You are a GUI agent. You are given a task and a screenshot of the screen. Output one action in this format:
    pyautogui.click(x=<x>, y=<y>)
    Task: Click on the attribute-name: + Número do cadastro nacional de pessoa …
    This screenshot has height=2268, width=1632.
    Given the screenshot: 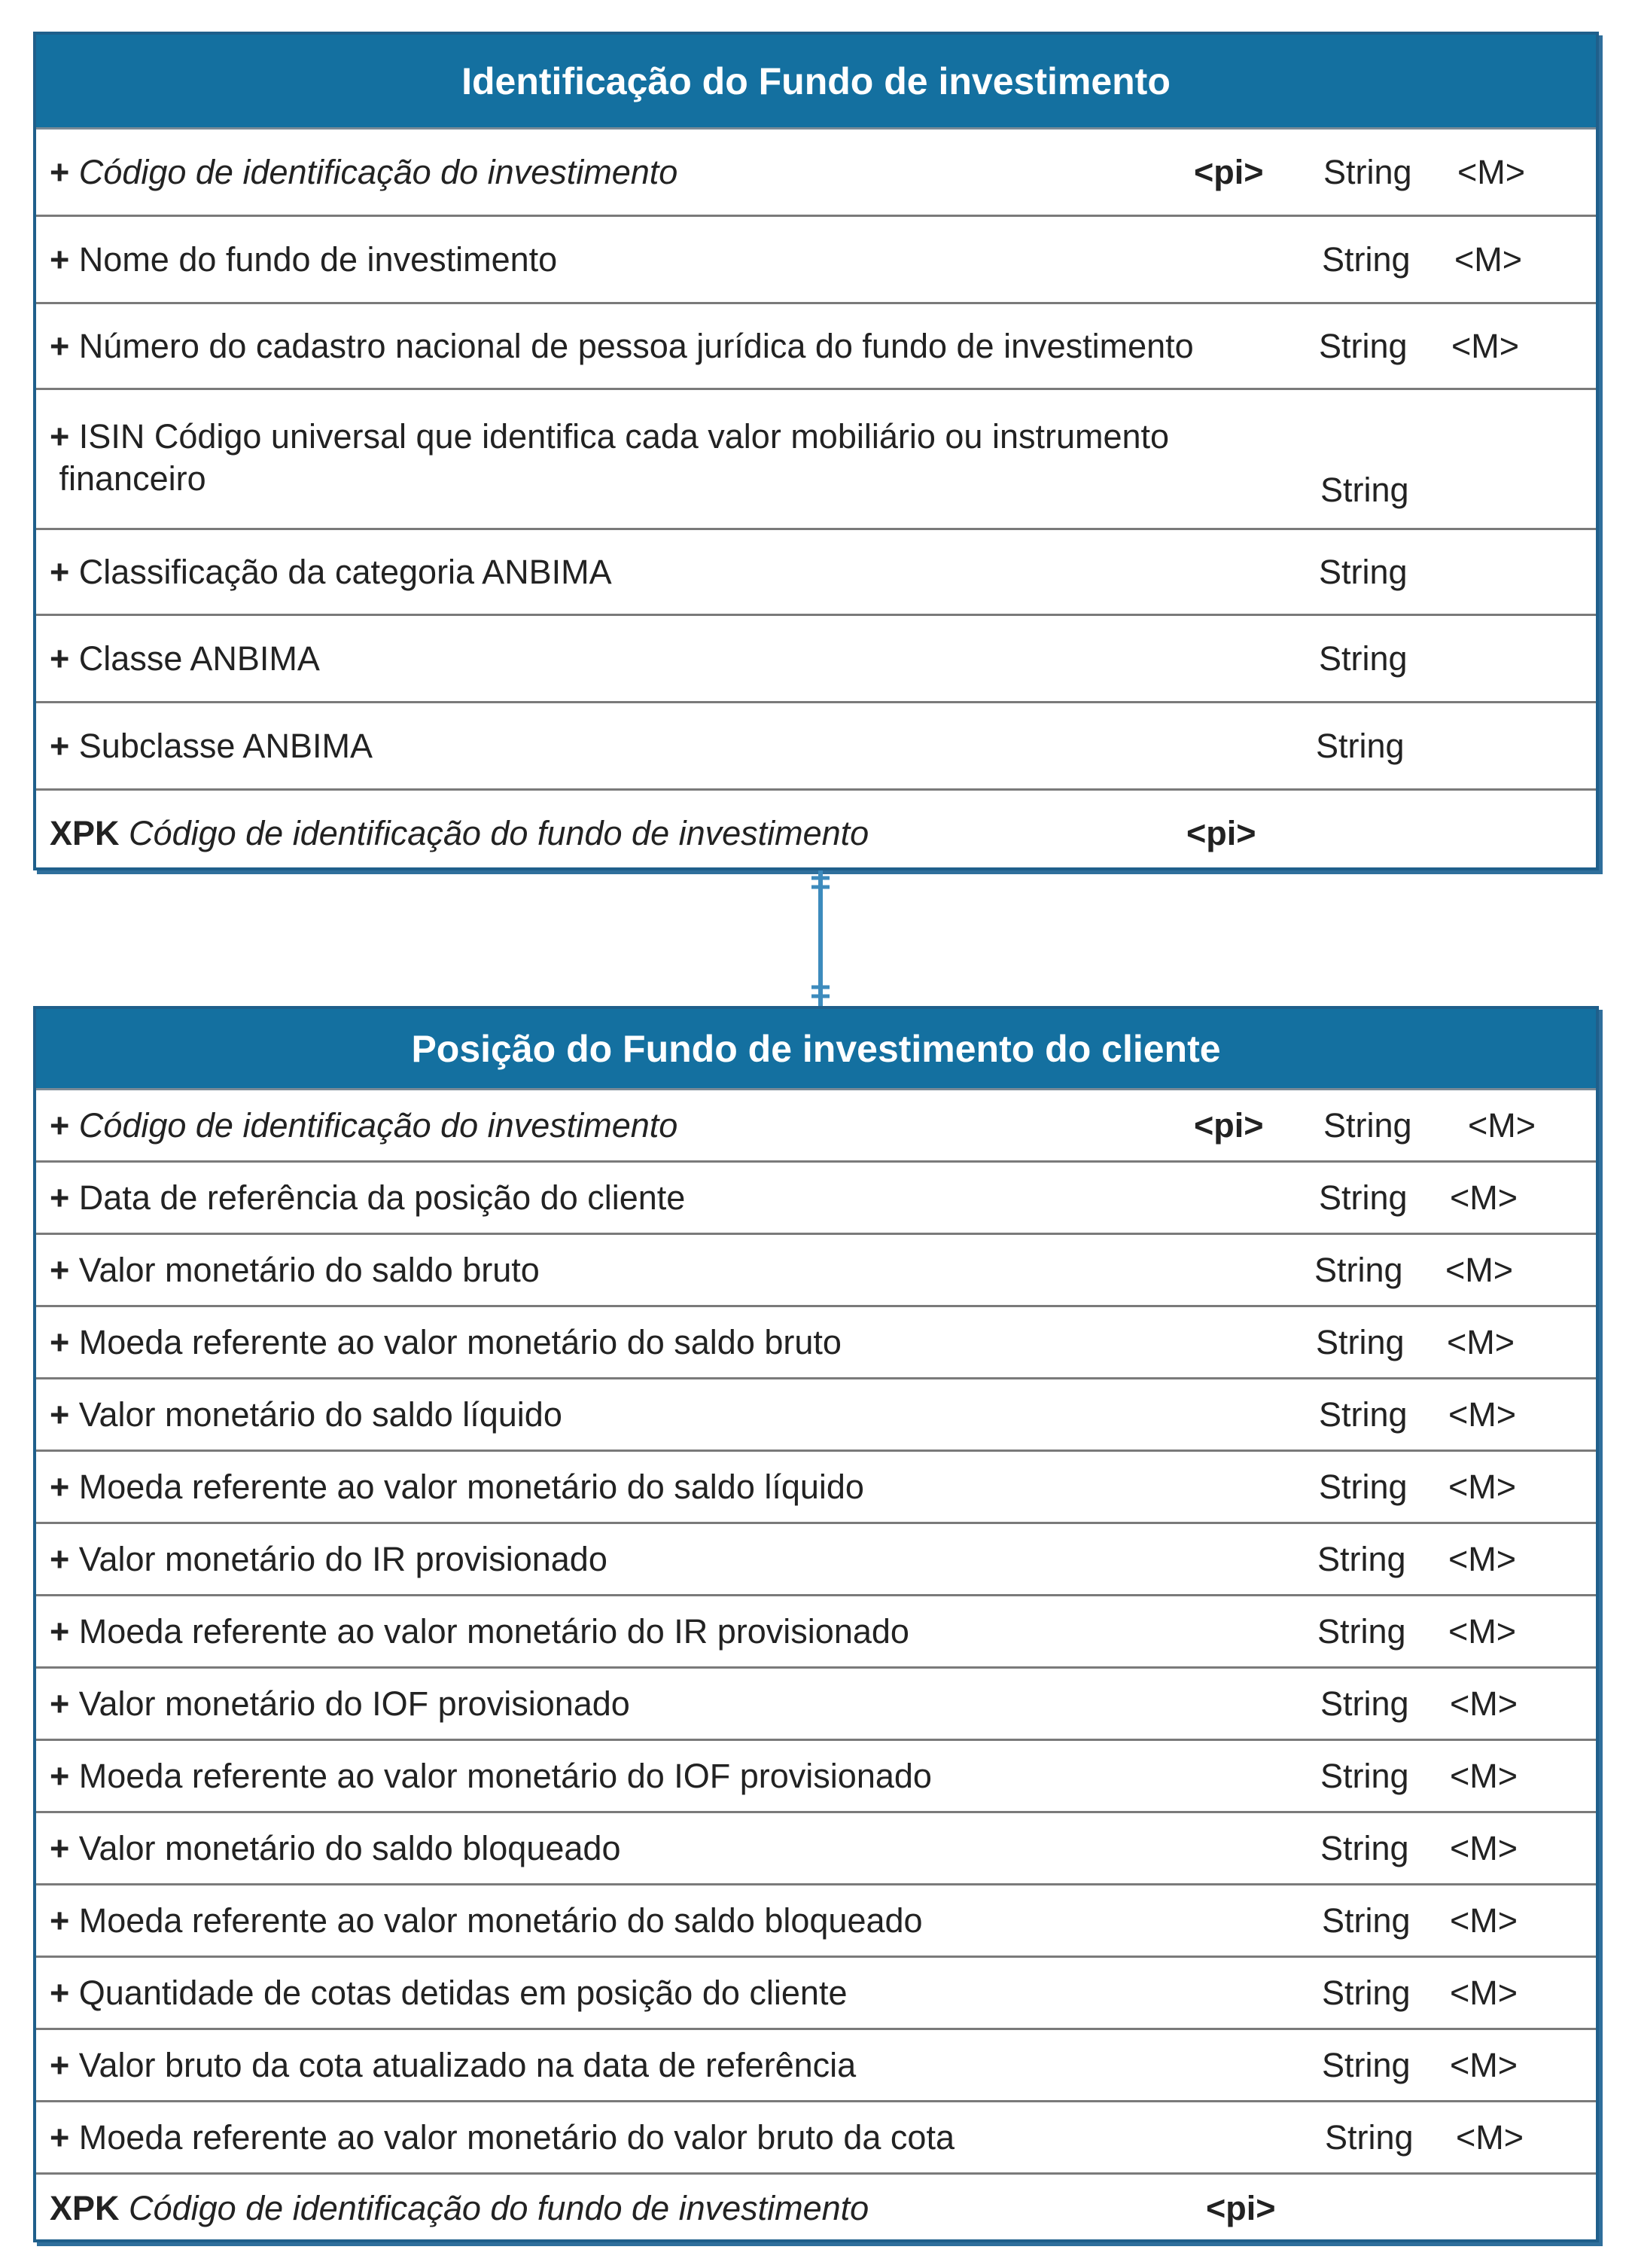 What is the action you would take?
    pyautogui.click(x=622, y=346)
    